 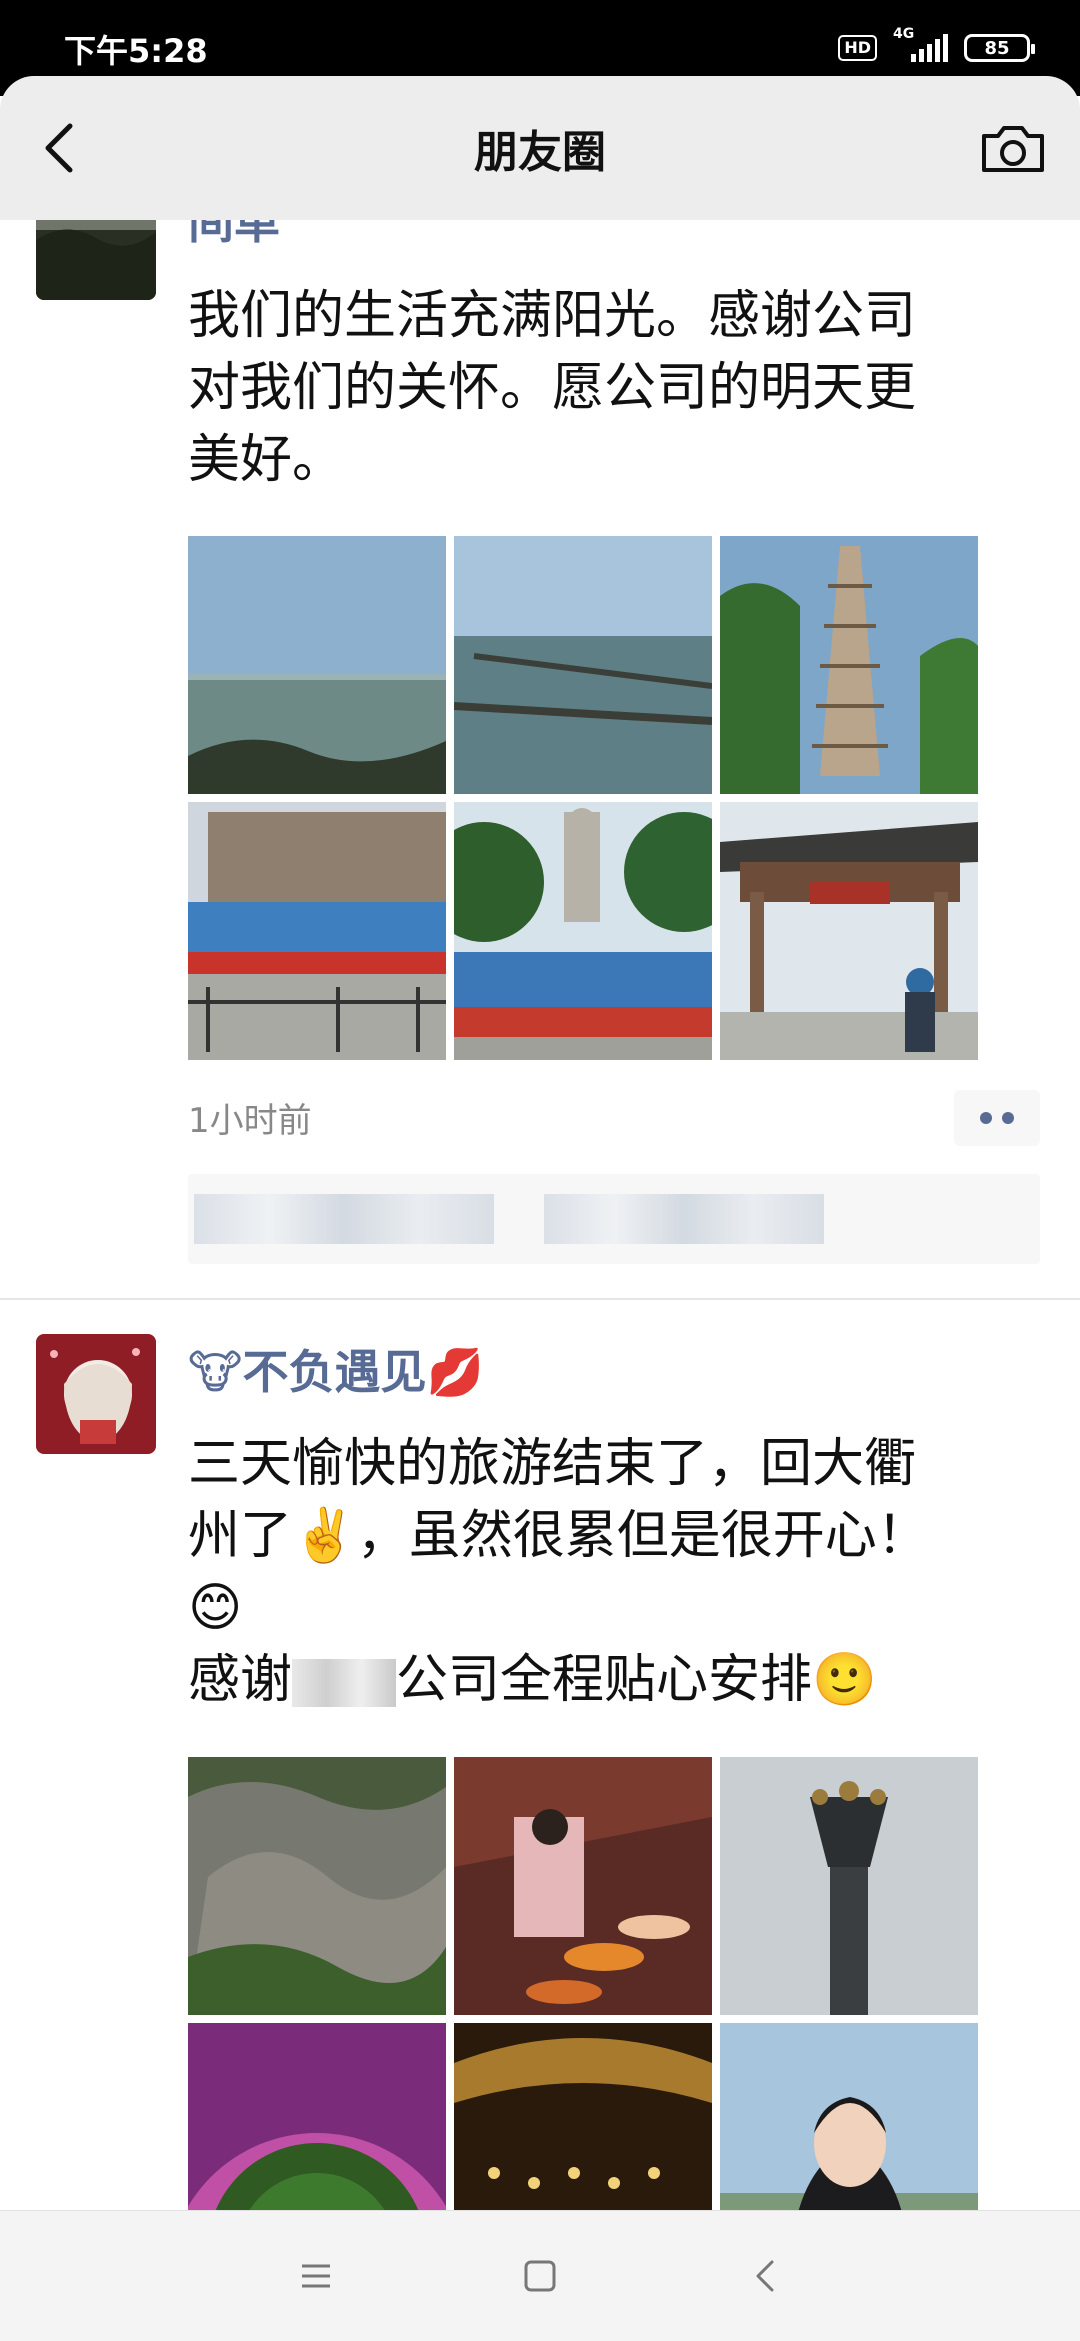 I want to click on more-button, so click(x=997, y=1118).